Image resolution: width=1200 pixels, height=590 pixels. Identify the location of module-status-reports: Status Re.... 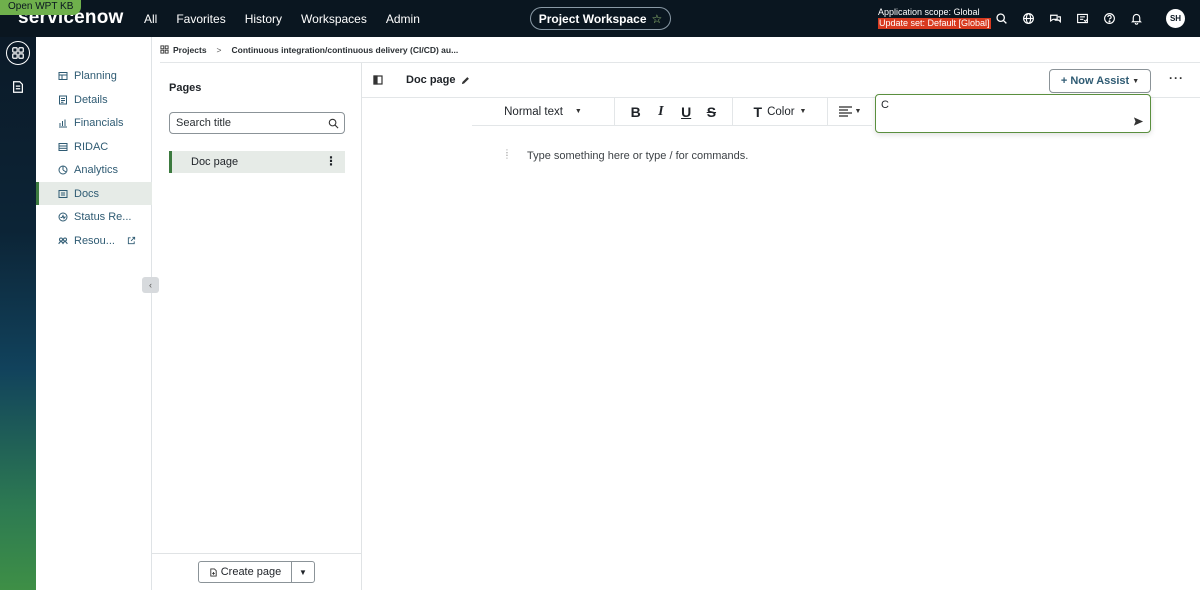
(94, 216).